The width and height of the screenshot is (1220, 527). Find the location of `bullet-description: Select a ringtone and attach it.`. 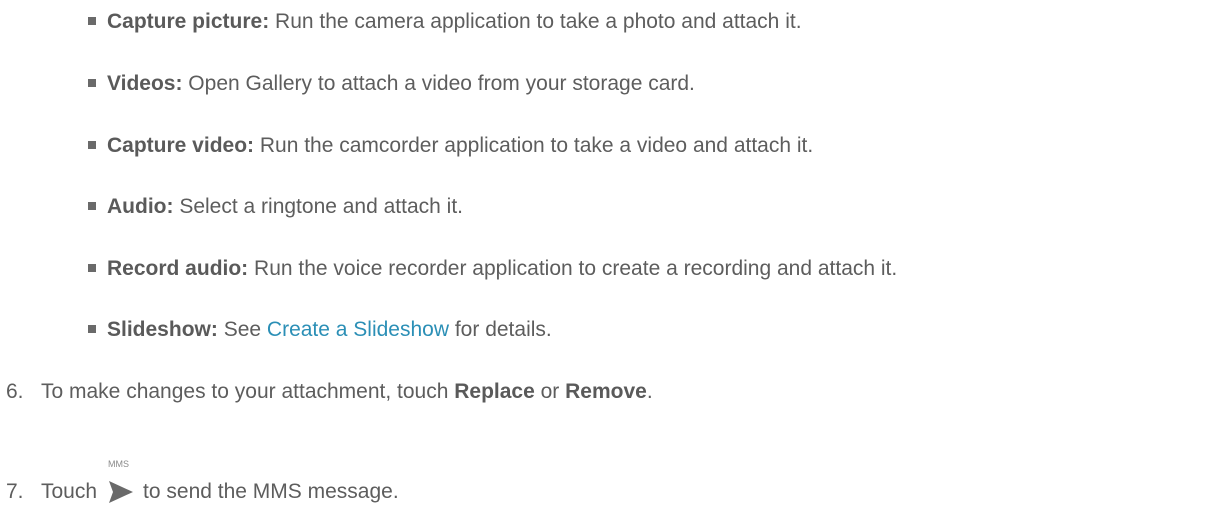

bullet-description: Select a ringtone and attach it. is located at coordinates (318, 206).